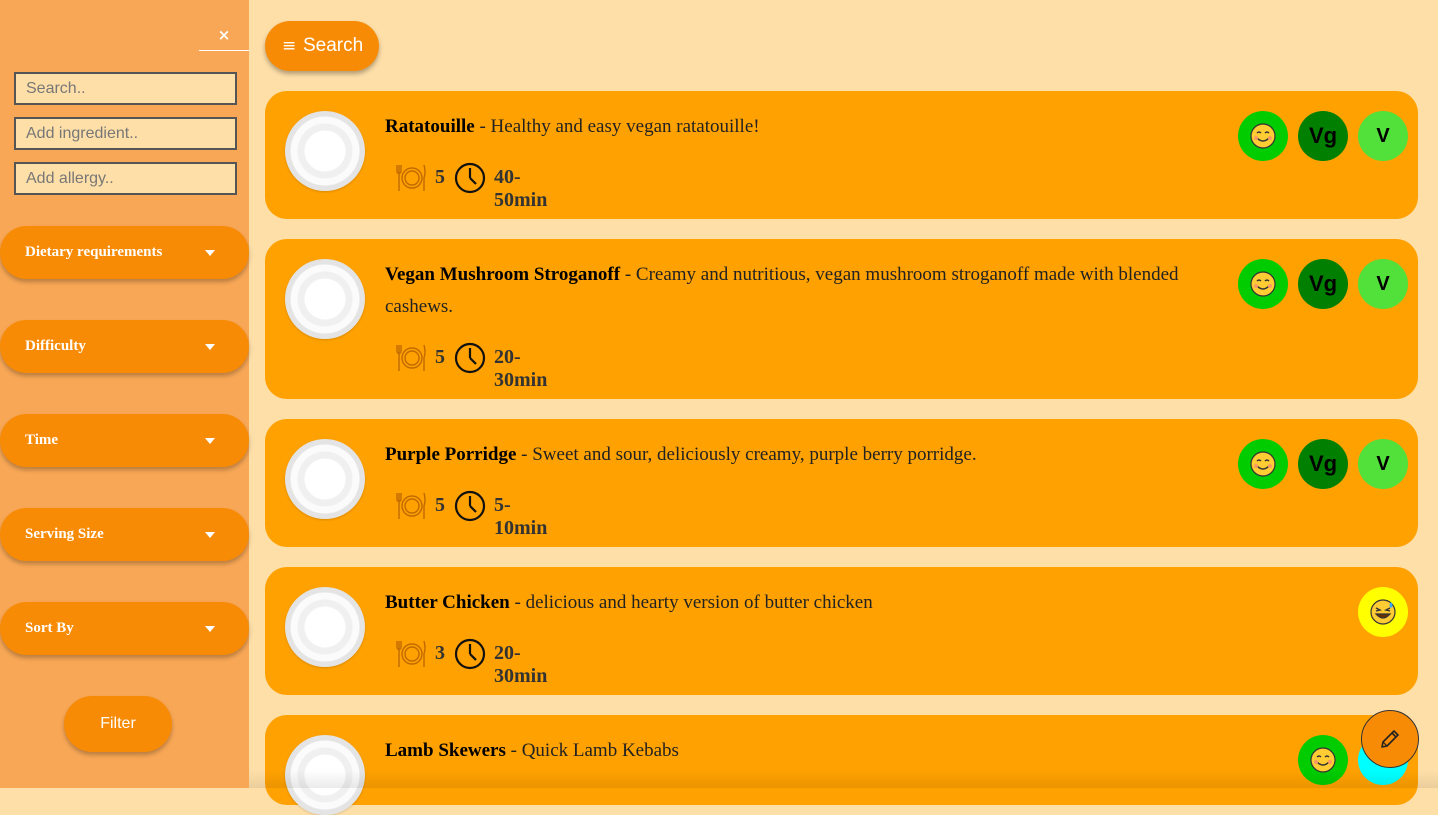 This screenshot has height=815, width=1438. Describe the element at coordinates (843, 779) in the screenshot. I see `scroll-shadow` at that location.